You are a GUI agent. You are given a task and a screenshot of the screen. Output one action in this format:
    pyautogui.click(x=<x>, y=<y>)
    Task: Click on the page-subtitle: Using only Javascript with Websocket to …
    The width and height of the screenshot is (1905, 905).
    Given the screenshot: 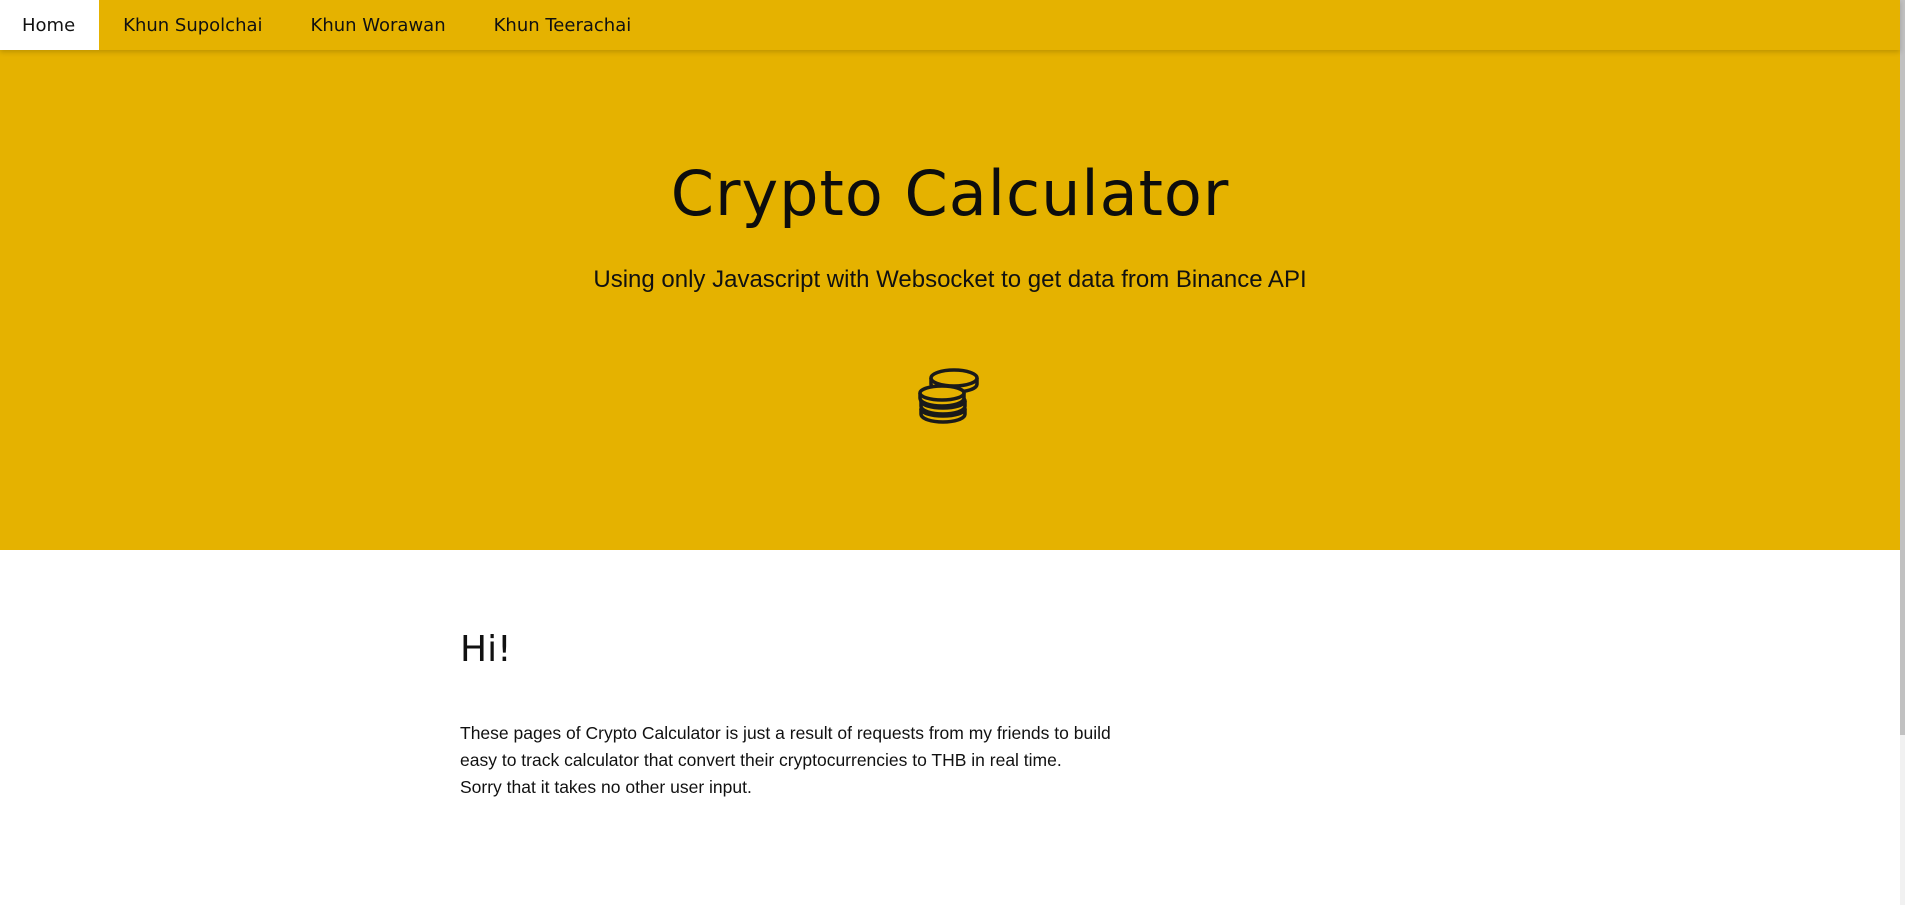 What is the action you would take?
    pyautogui.click(x=950, y=279)
    